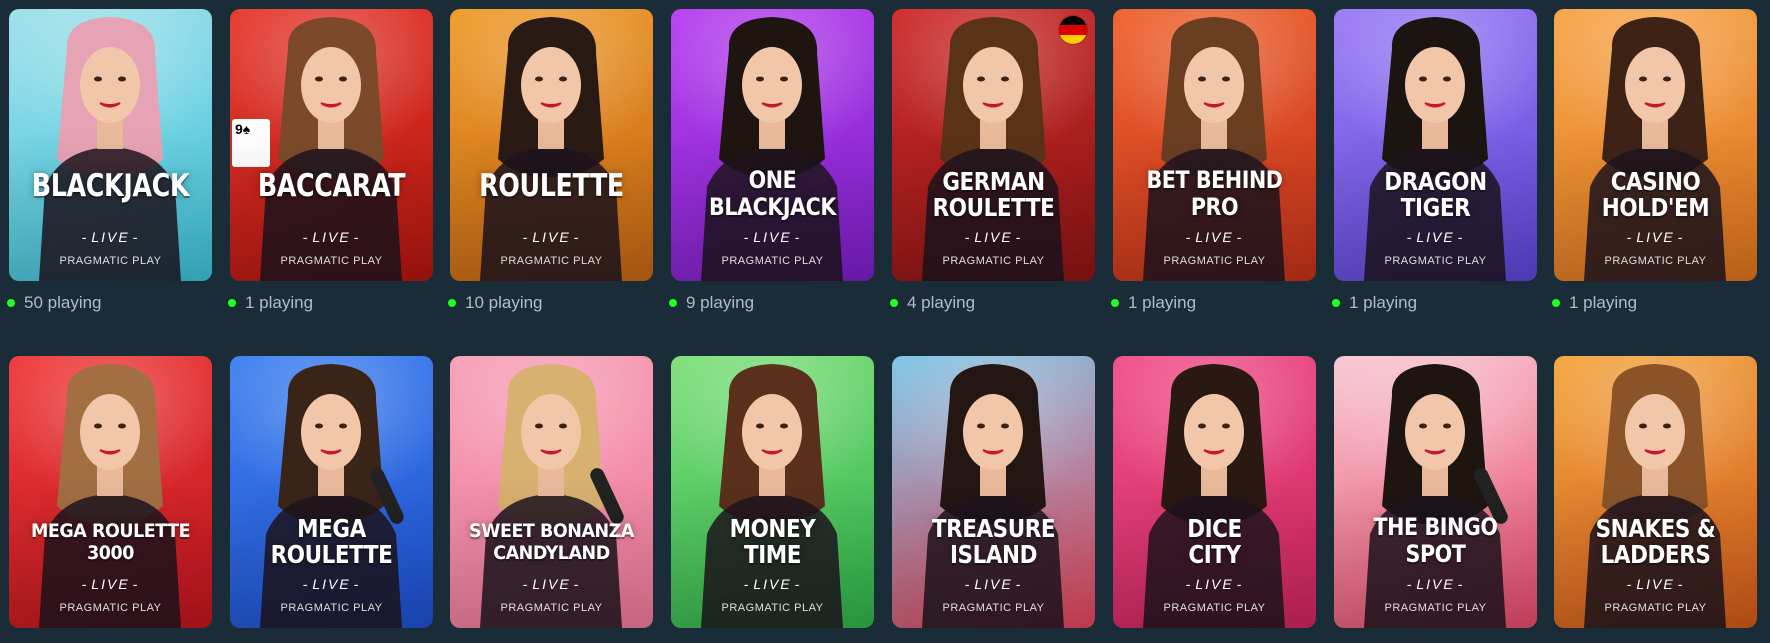 This screenshot has height=643, width=1770. Describe the element at coordinates (1655, 194) in the screenshot. I see `game-title: CASINO HOLD'EM` at that location.